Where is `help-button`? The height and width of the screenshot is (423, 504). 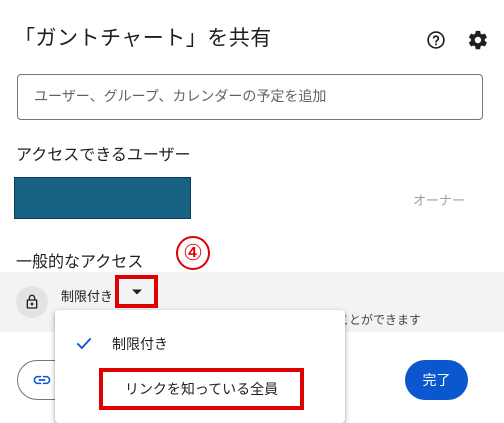
help-button is located at coordinates (436, 40).